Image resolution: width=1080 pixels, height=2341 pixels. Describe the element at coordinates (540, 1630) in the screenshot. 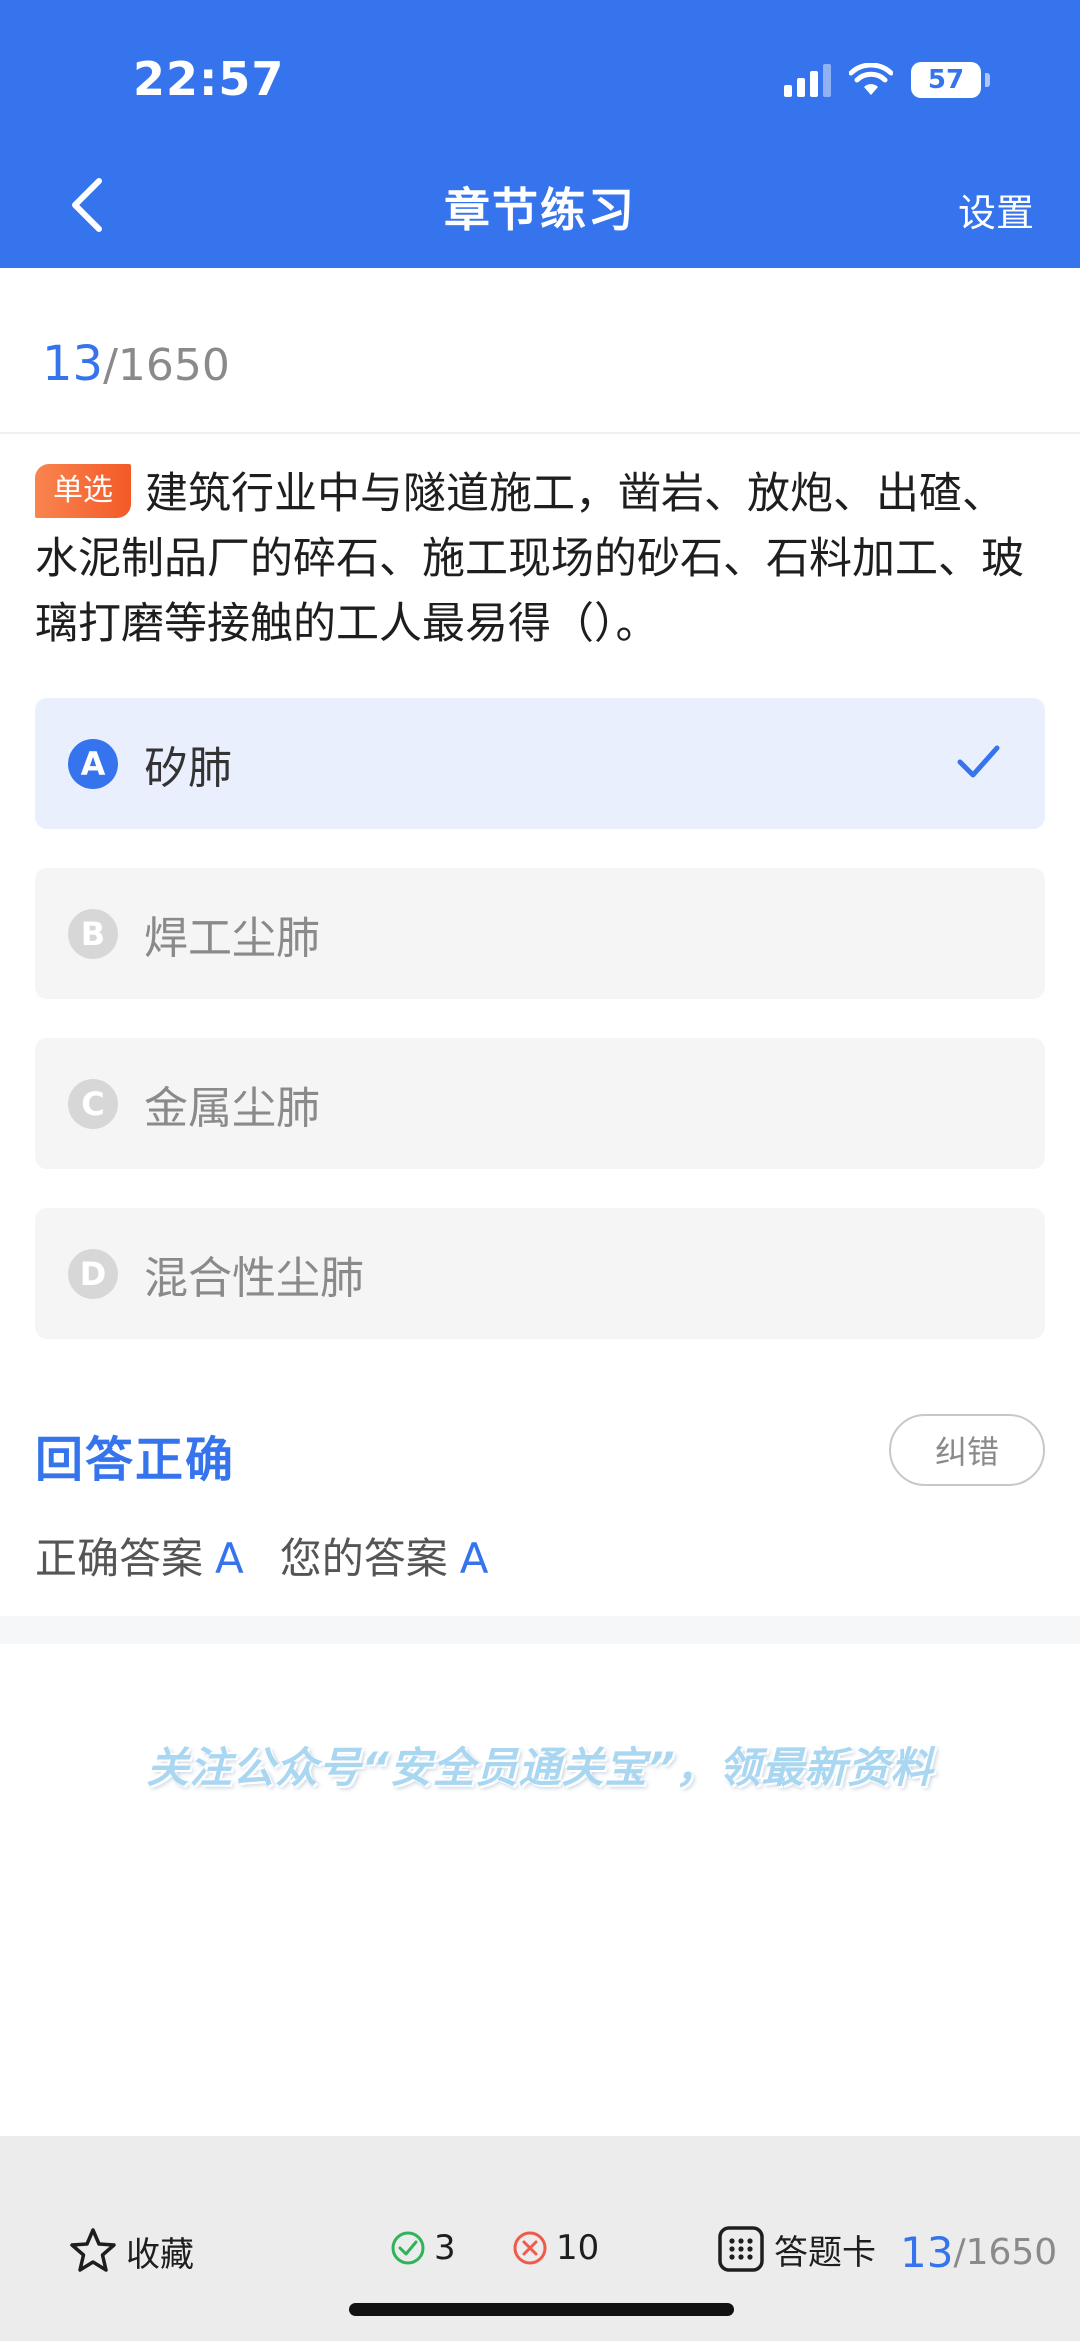

I see `section-separator` at that location.